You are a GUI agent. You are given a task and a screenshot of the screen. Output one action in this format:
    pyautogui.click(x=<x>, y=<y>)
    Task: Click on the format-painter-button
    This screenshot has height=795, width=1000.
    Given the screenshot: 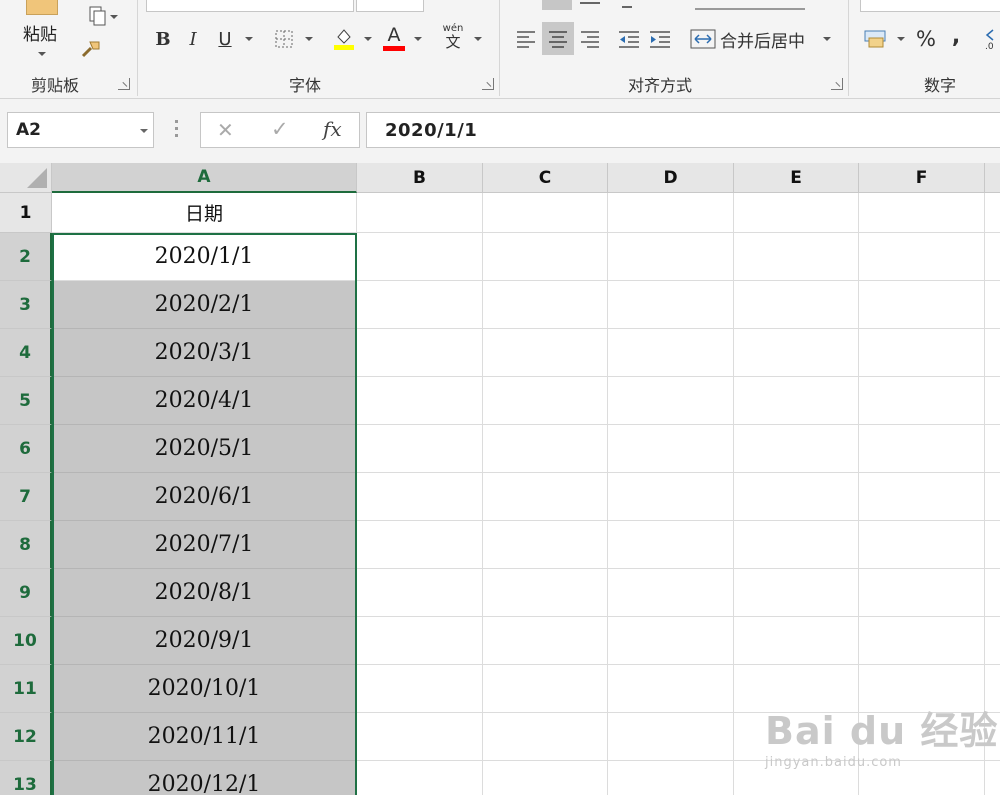 What is the action you would take?
    pyautogui.click(x=91, y=49)
    